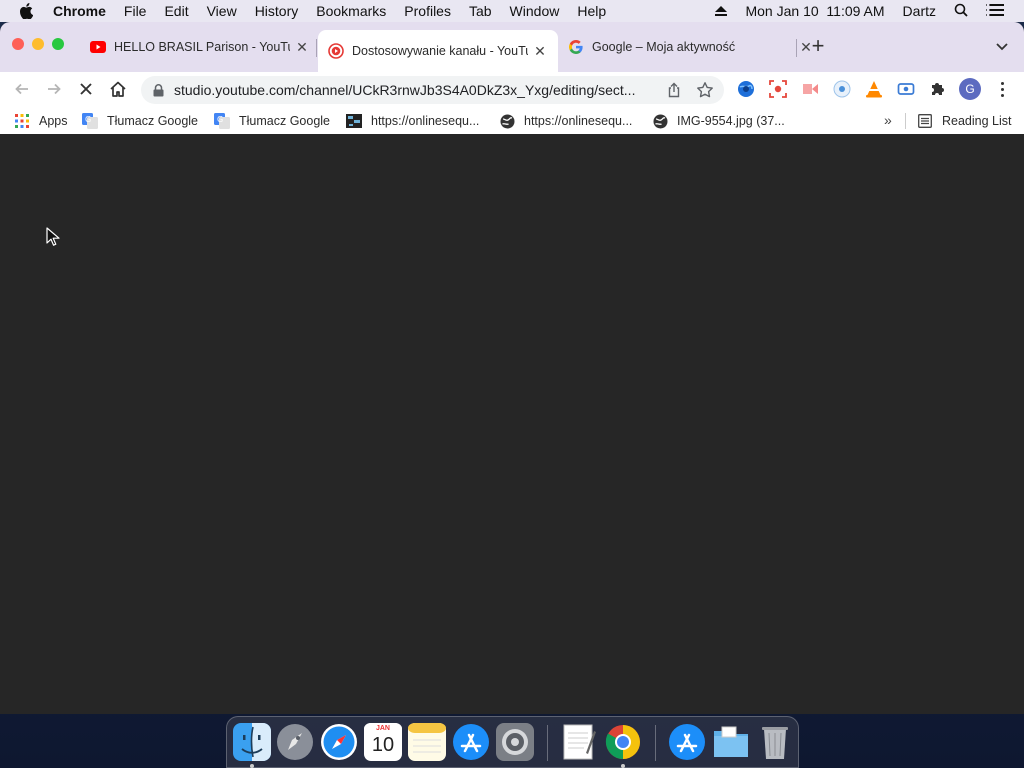 This screenshot has height=768, width=1024. Describe the element at coordinates (919, 11) in the screenshot. I see `menubar-user: Dartz` at that location.